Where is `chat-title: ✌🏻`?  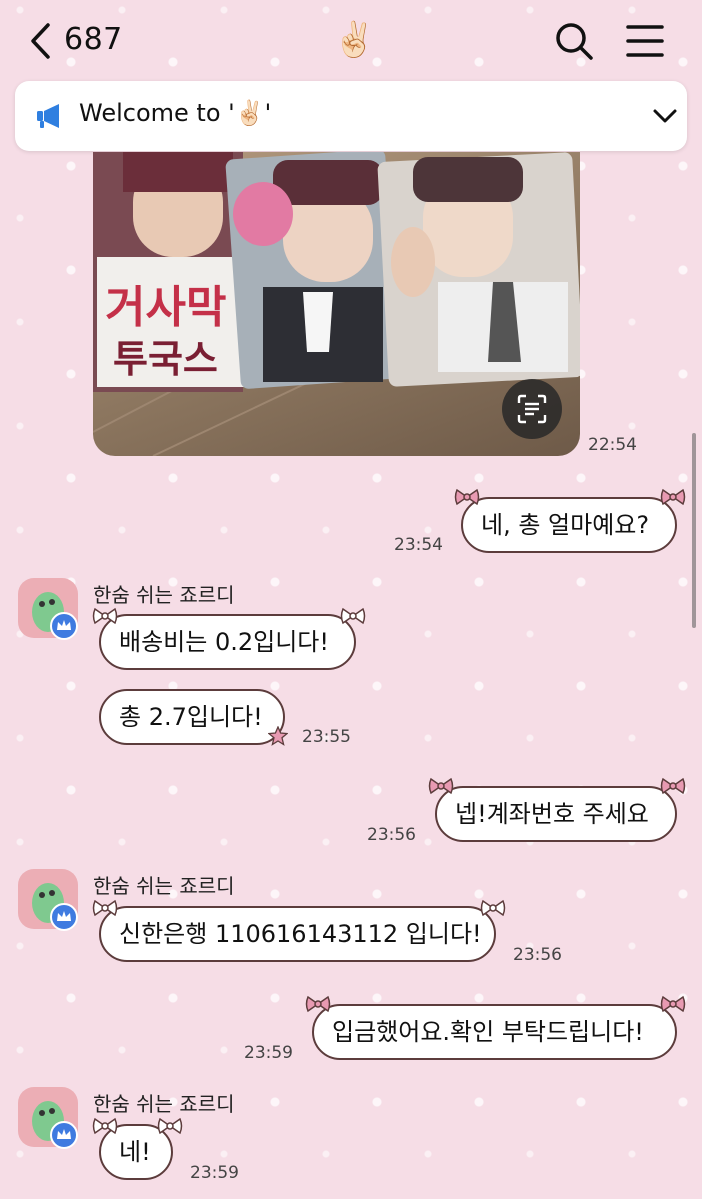 chat-title: ✌🏻 is located at coordinates (354, 40).